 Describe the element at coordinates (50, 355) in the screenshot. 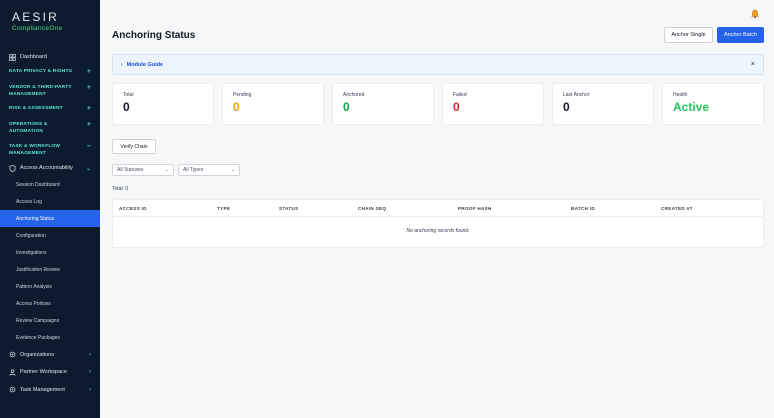

I see `sidebar-item-organizations: Organizations ›` at that location.